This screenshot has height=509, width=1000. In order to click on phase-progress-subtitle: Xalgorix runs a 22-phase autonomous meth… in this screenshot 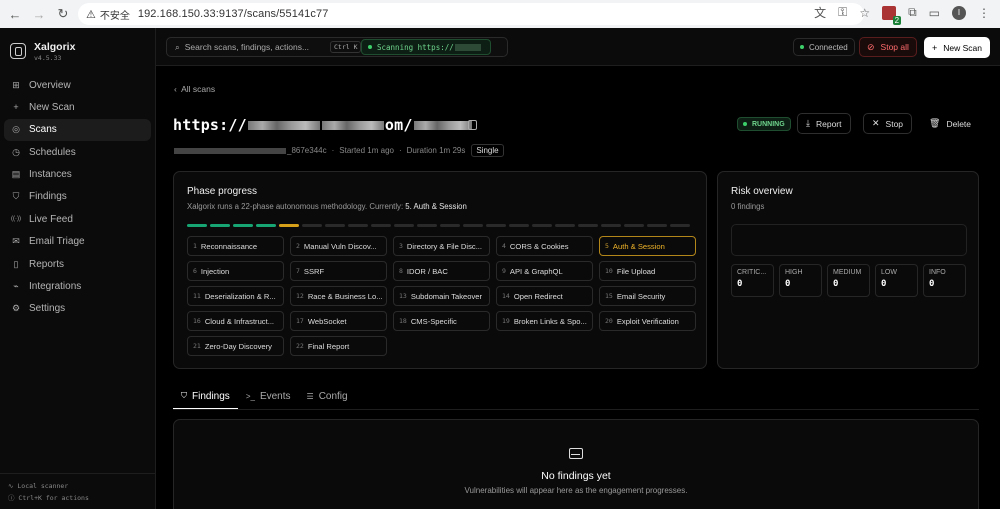, I will do `click(327, 206)`.